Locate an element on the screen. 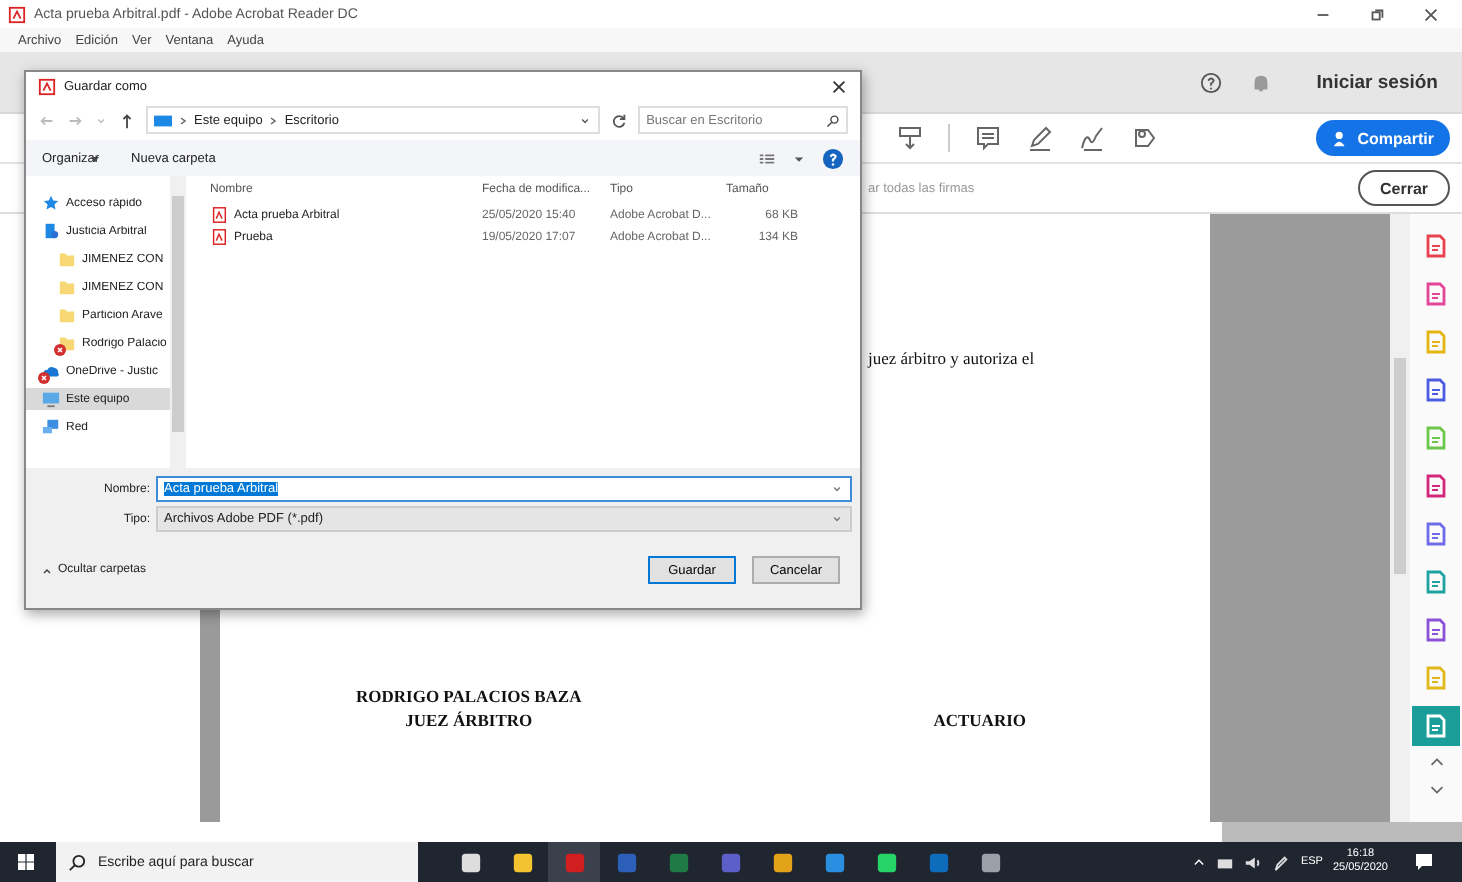 This screenshot has width=1462, height=882. speaker-icon is located at coordinates (1253, 862).